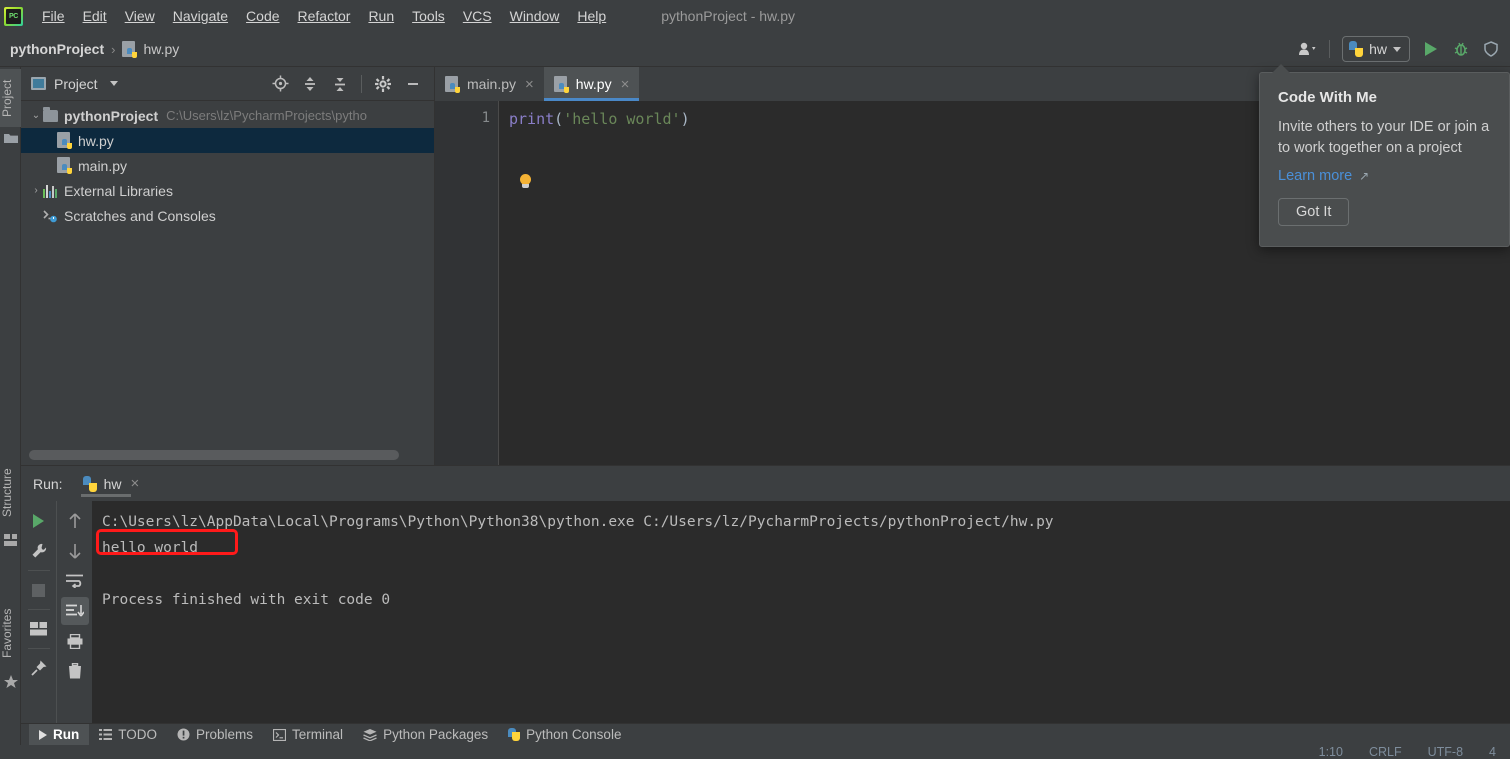  Describe the element at coordinates (262, 16) in the screenshot. I see `menu-item-code: Code` at that location.